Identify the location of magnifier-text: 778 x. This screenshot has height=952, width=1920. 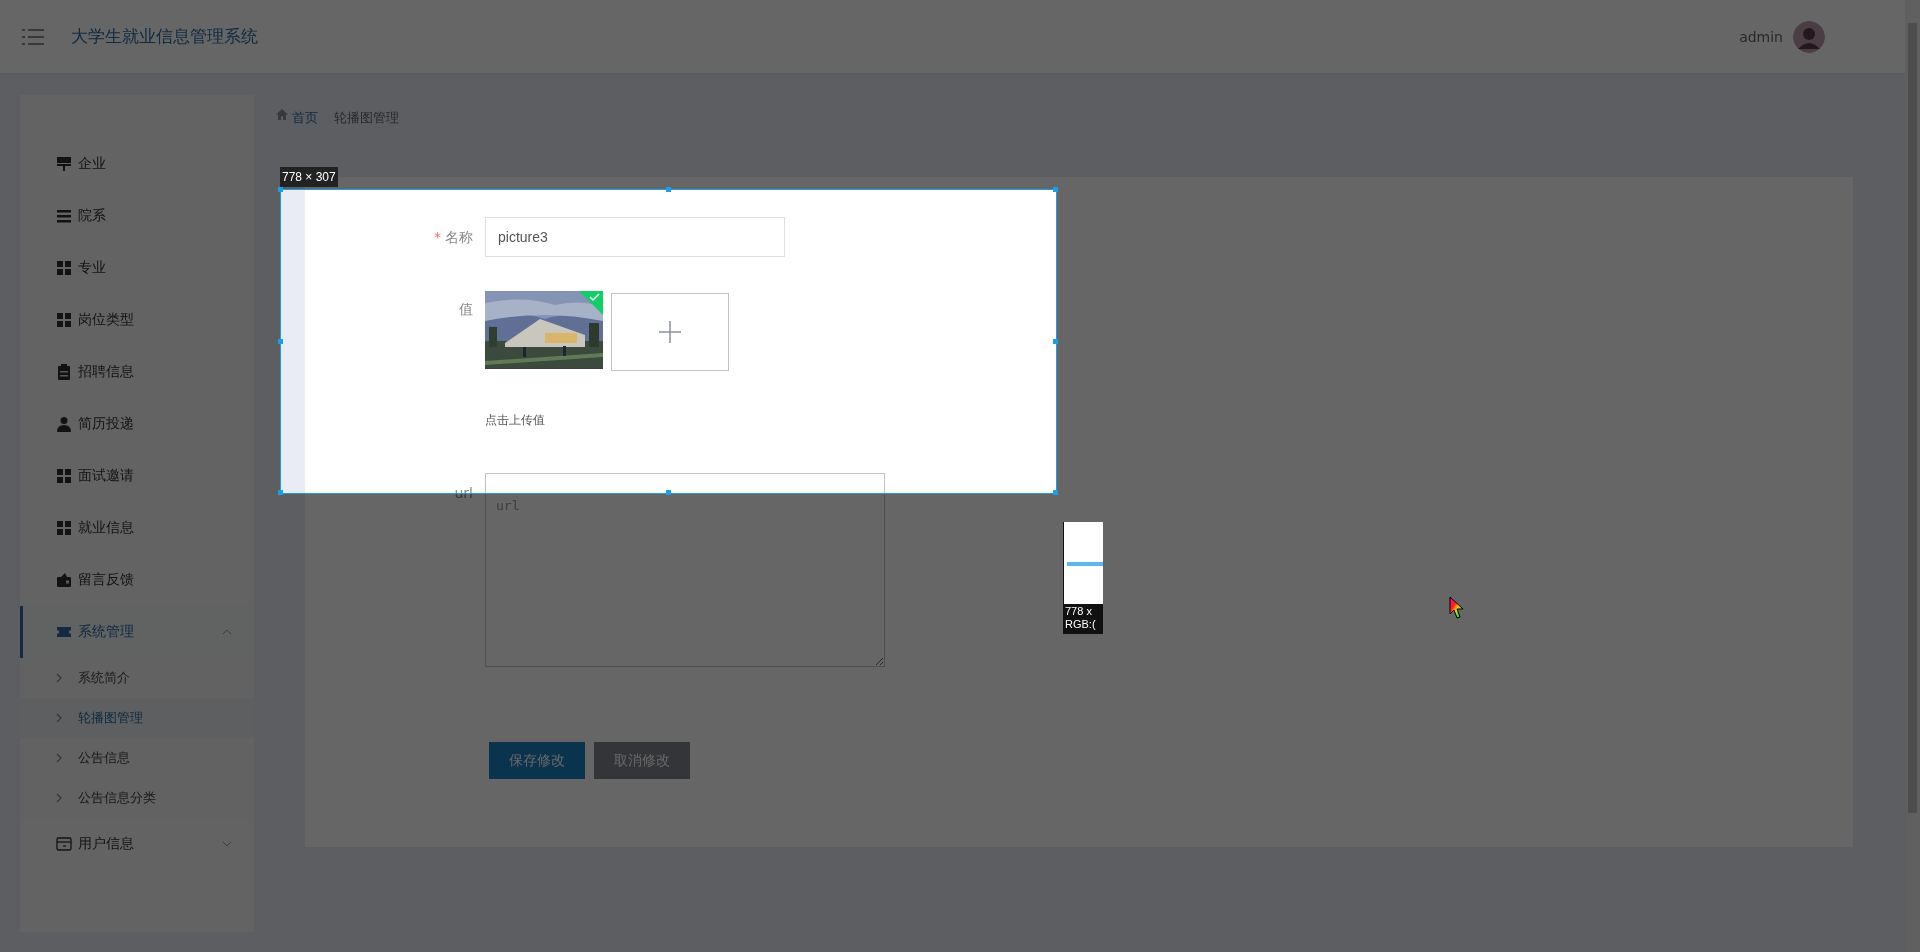
(1079, 611).